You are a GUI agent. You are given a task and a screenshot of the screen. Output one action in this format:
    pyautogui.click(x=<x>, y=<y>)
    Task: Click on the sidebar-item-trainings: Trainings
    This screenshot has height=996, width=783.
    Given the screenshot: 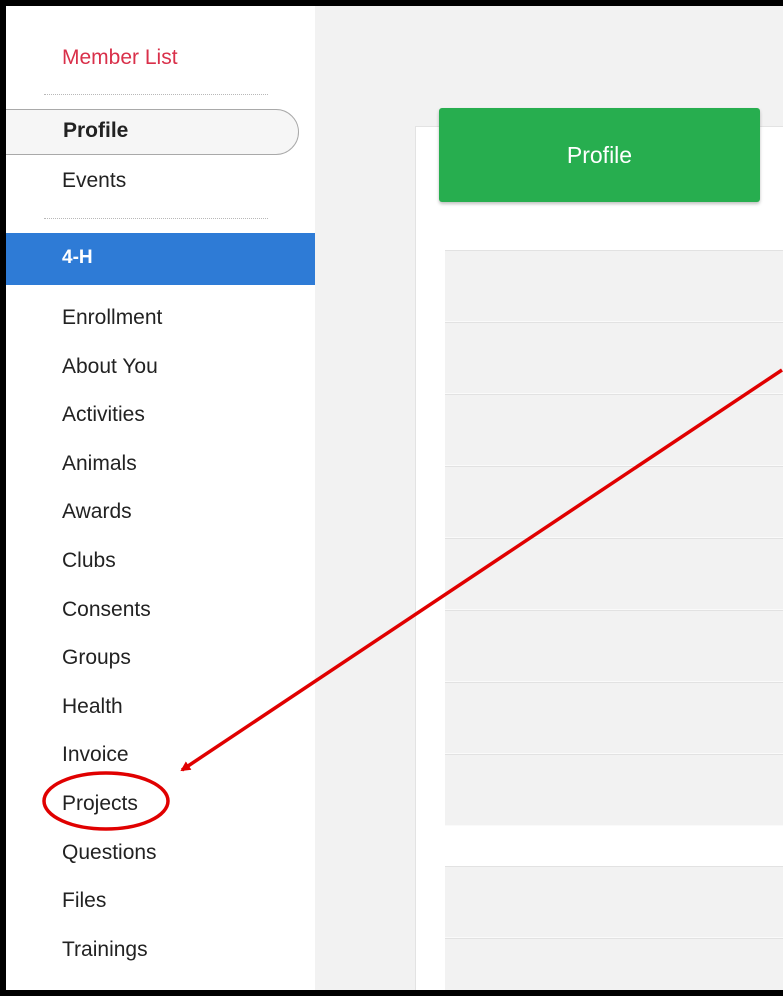 What is the action you would take?
    pyautogui.click(x=112, y=960)
    